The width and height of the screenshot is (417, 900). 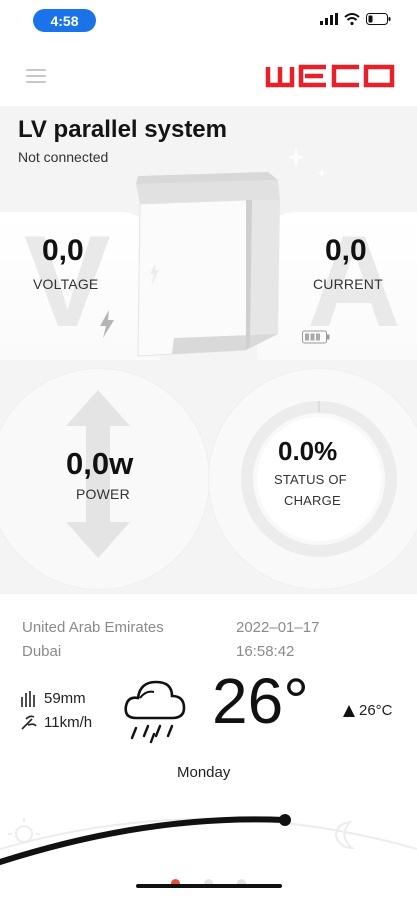 I want to click on soc-label-line2: CHARGE, so click(x=312, y=500).